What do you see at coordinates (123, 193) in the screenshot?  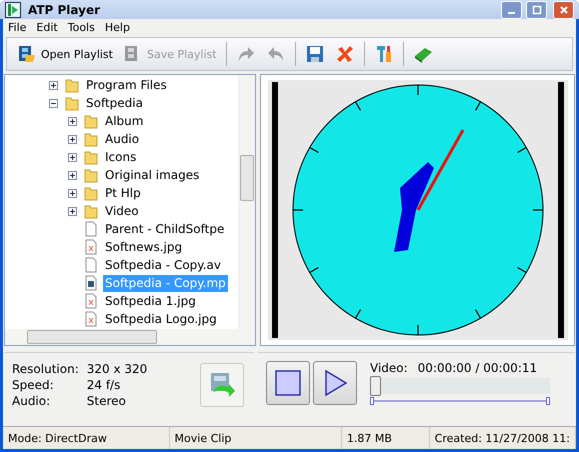 I see `tree-item: Pt Hlp` at bounding box center [123, 193].